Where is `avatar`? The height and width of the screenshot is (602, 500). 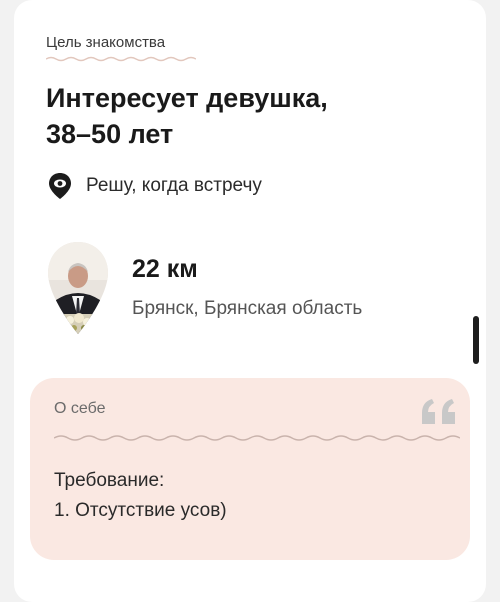 avatar is located at coordinates (78, 288).